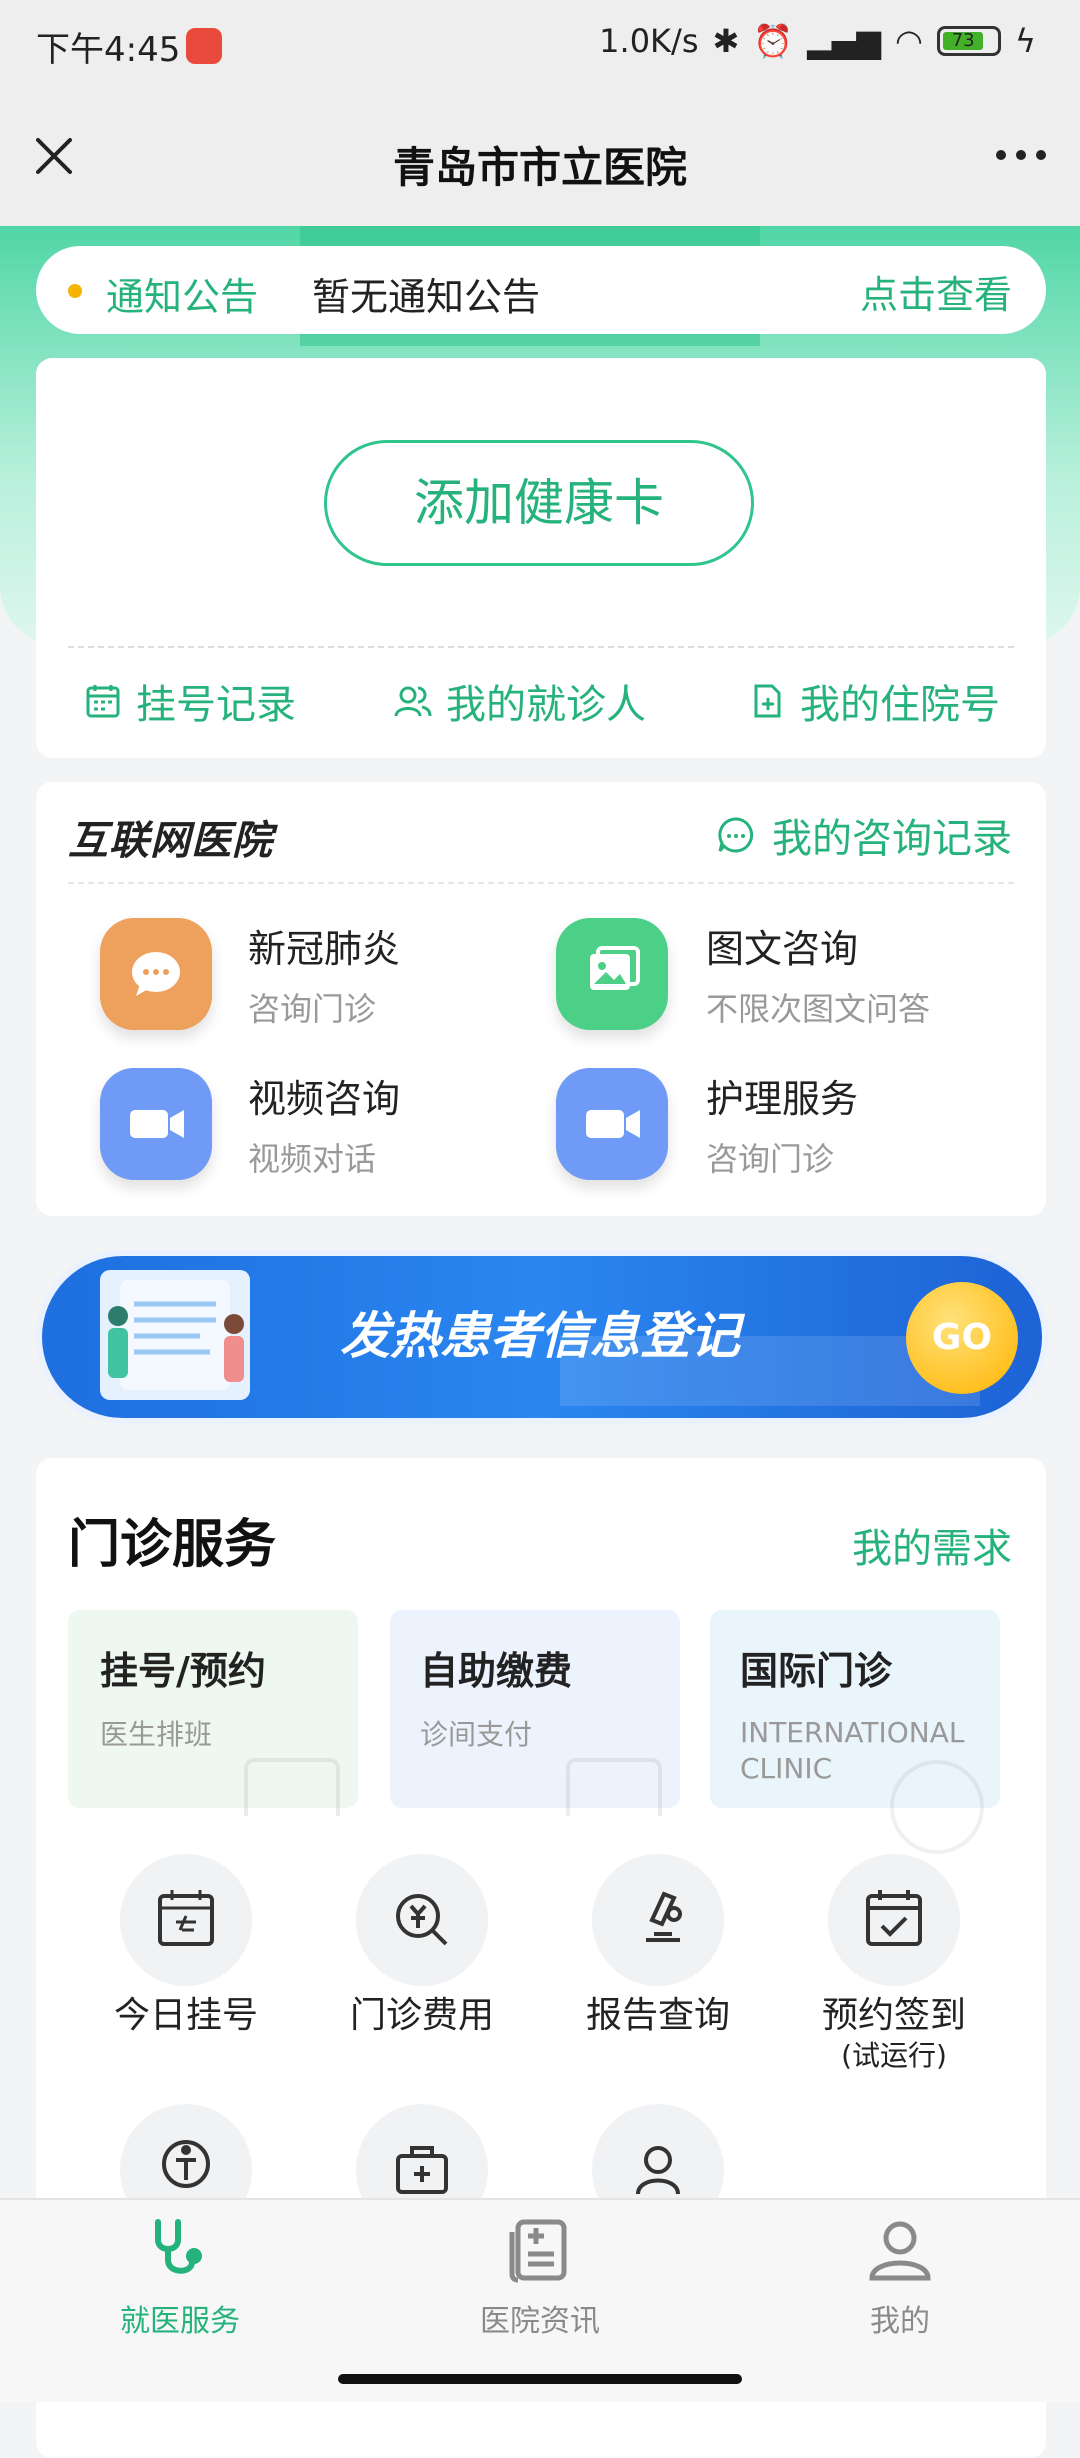  Describe the element at coordinates (900, 2321) in the screenshot. I see `tab-mine-label: 我的` at that location.